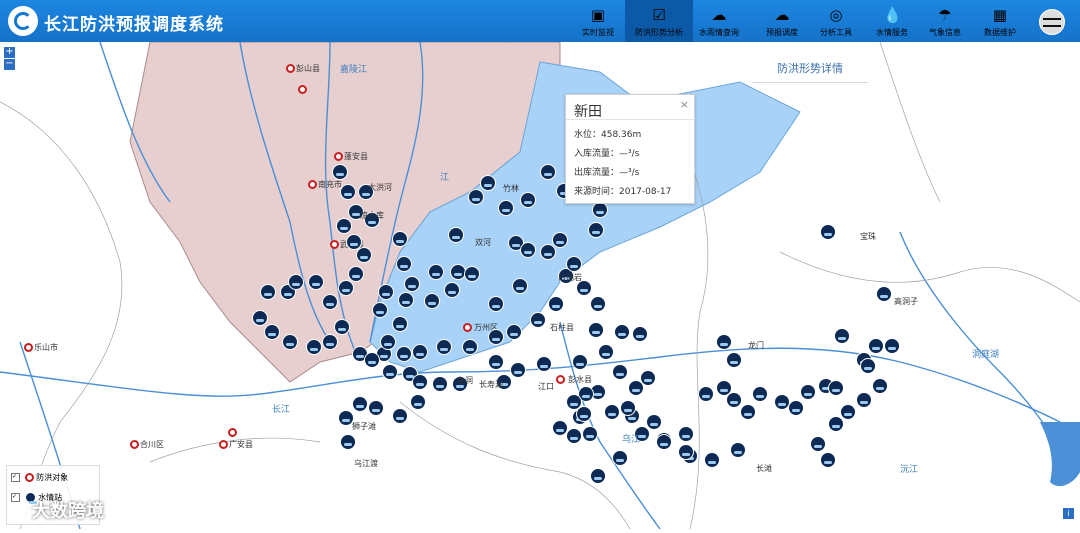 Image resolution: width=1080 pixels, height=533 pixels. What do you see at coordinates (836, 21) in the screenshot?
I see `nav-tab: ◎ 分析工具` at bounding box center [836, 21].